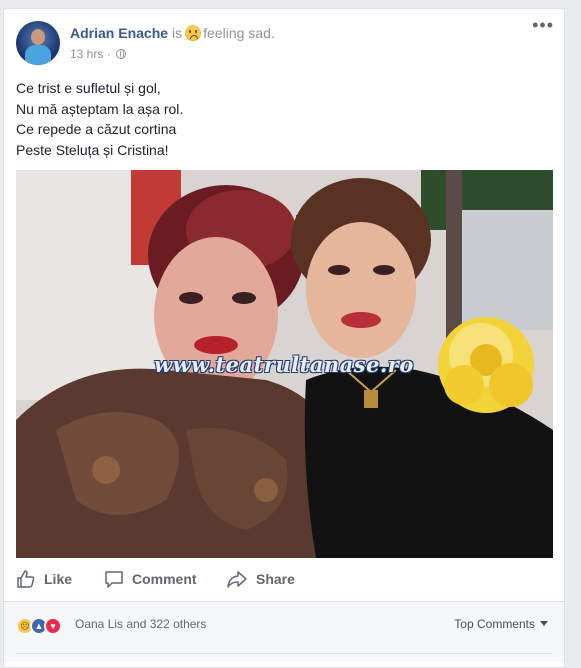 Image resolution: width=581 pixels, height=668 pixels. I want to click on more-options-icon: •••, so click(543, 25).